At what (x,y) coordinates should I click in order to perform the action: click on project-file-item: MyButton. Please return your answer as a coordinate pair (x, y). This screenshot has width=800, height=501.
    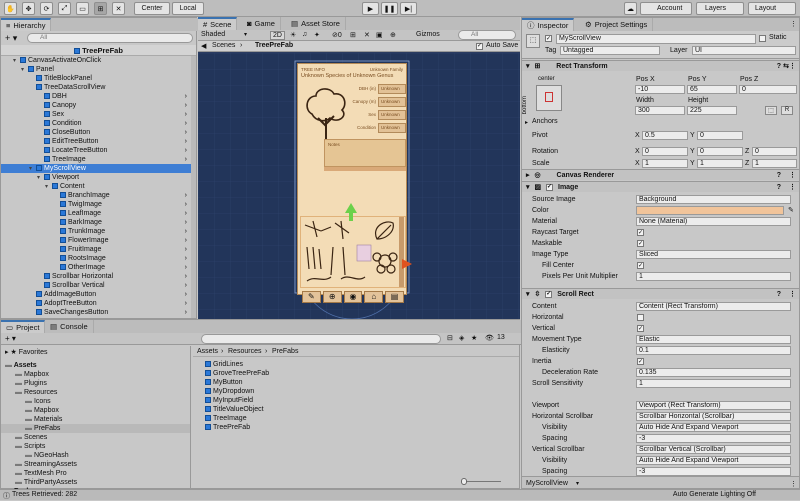
    Looking at the image, I should click on (355, 382).